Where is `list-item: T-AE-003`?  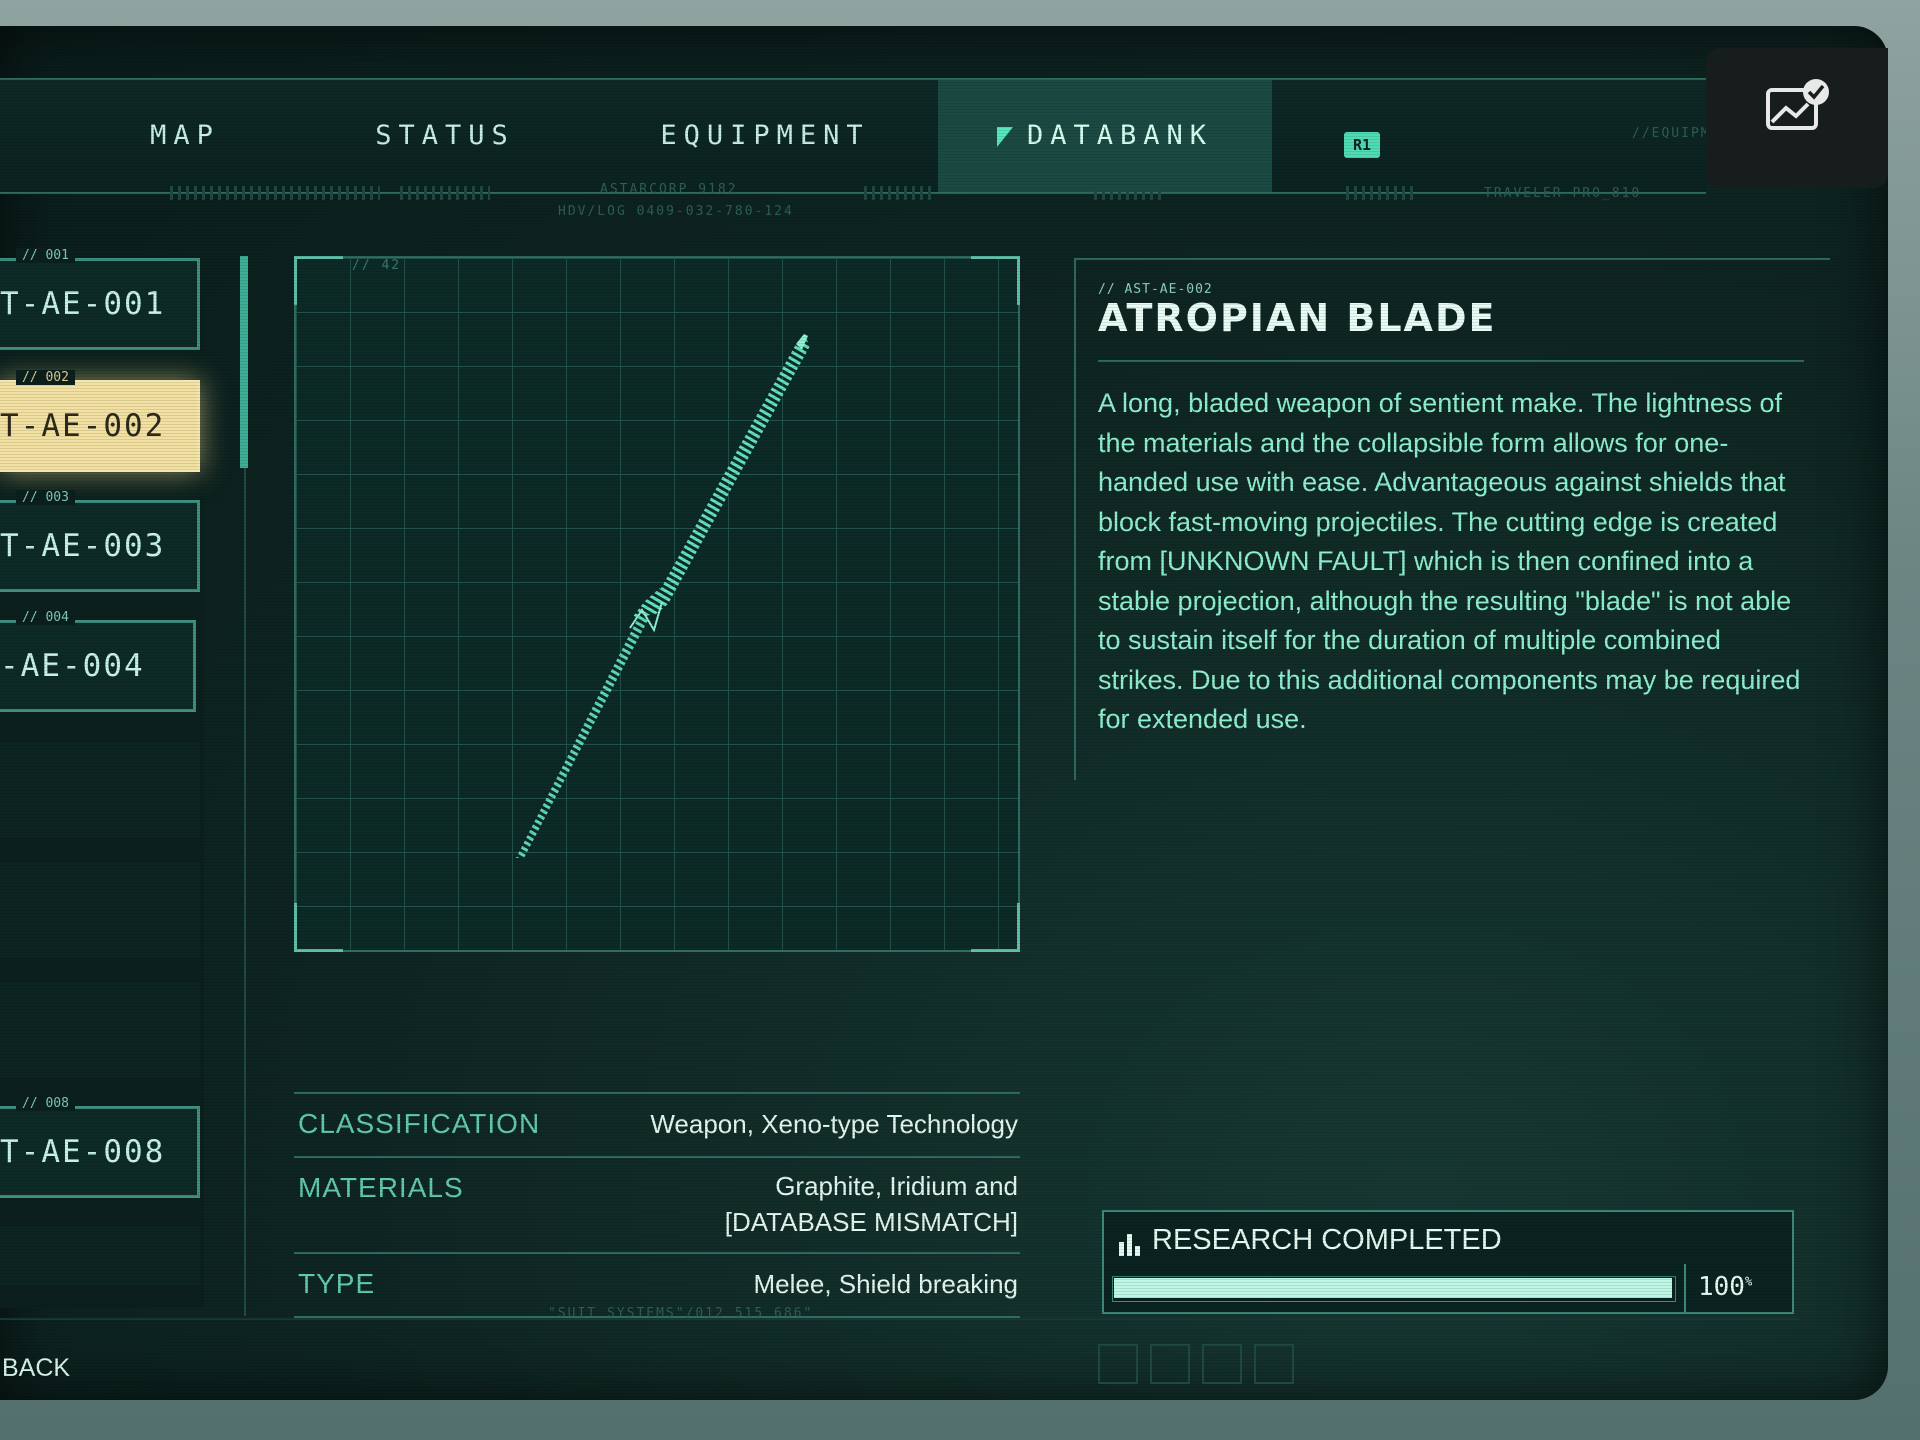 list-item: T-AE-003 is located at coordinates (100, 546).